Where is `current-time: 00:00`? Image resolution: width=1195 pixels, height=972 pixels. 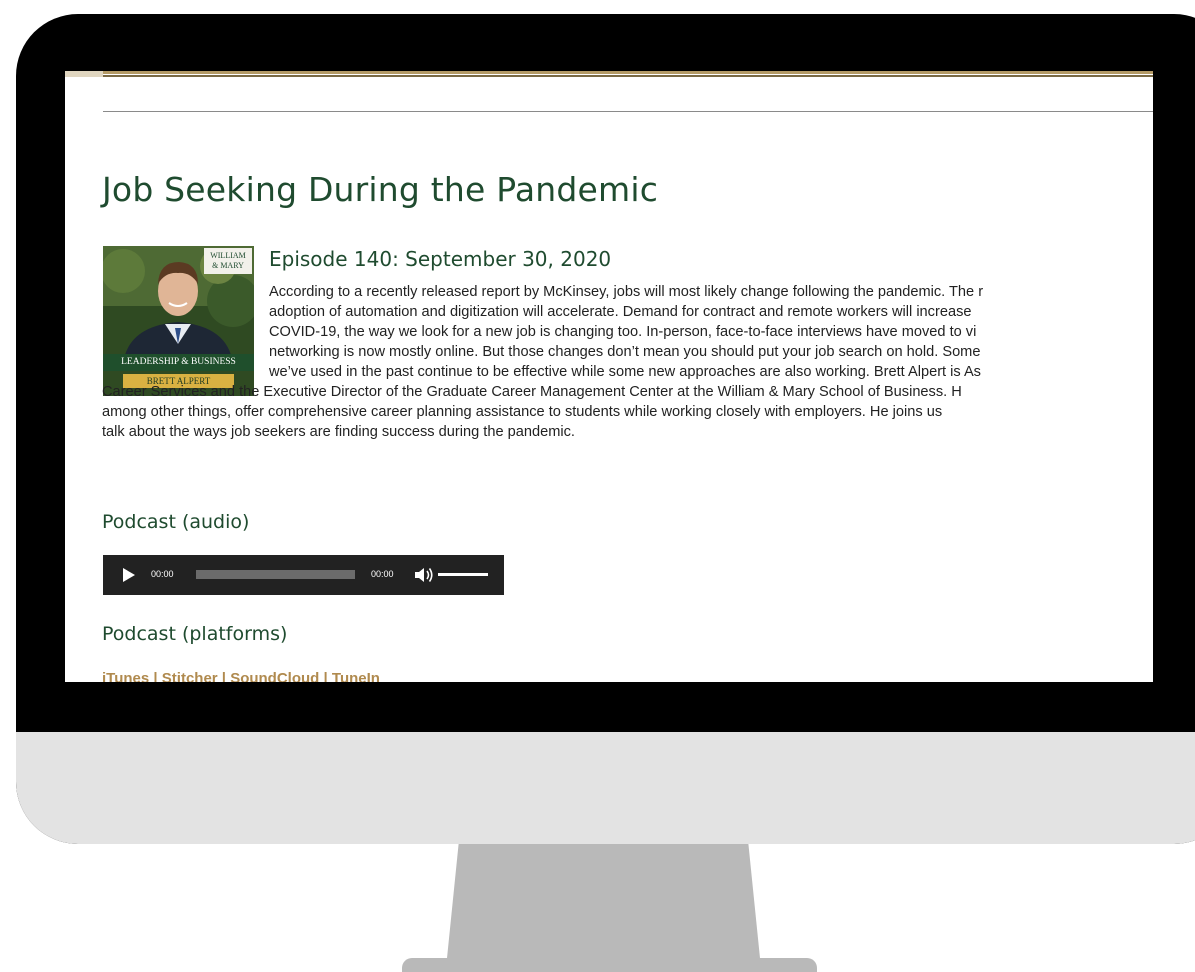
current-time: 00:00 is located at coordinates (162, 574).